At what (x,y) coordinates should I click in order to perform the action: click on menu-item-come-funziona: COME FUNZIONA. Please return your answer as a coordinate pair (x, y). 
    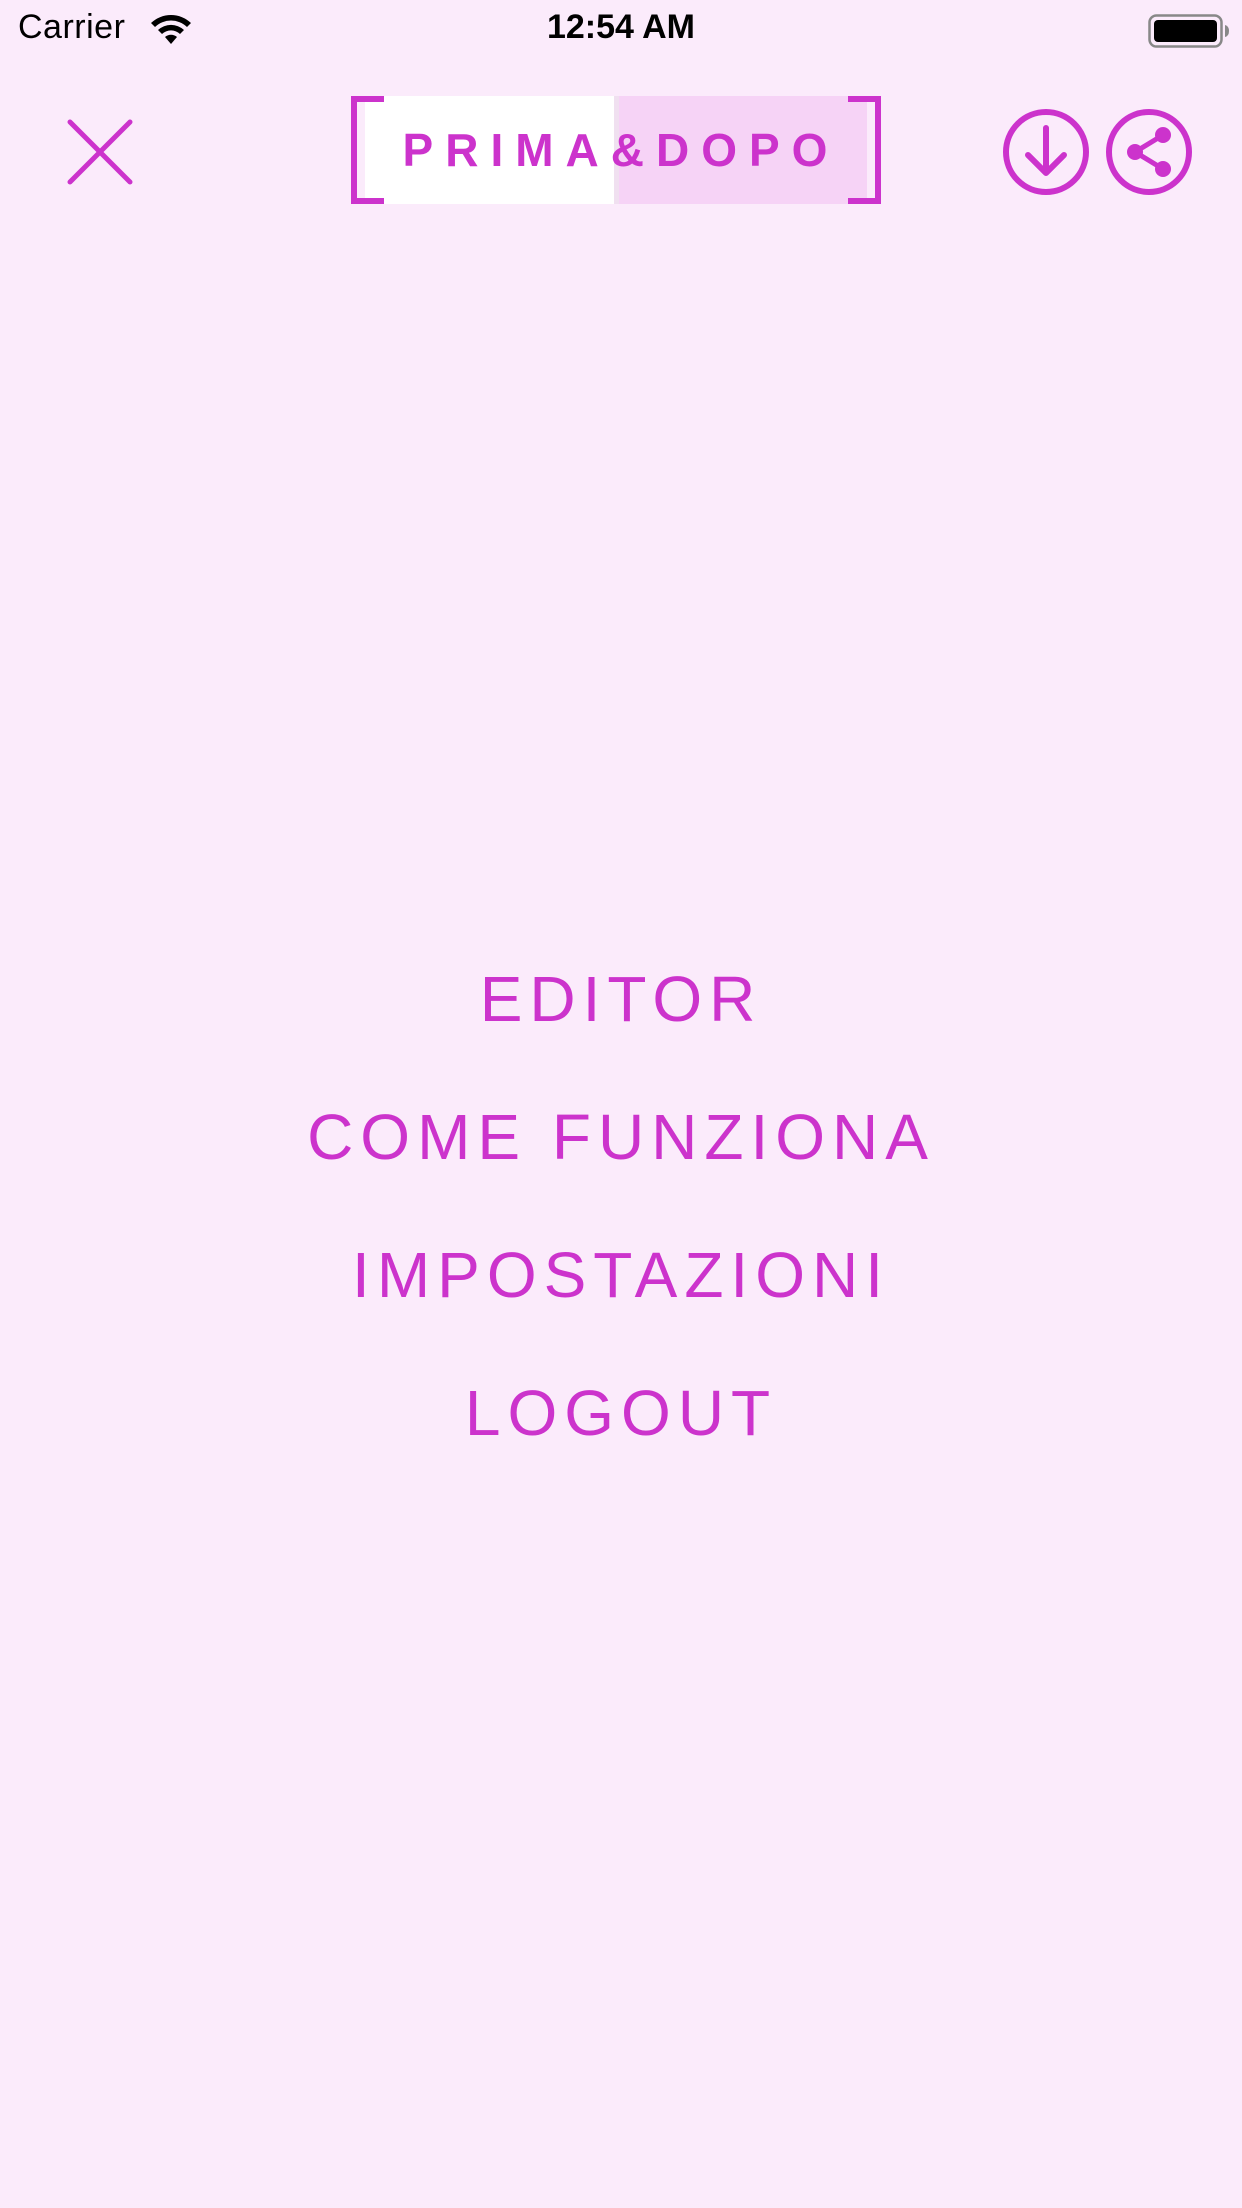
    Looking at the image, I should click on (621, 1137).